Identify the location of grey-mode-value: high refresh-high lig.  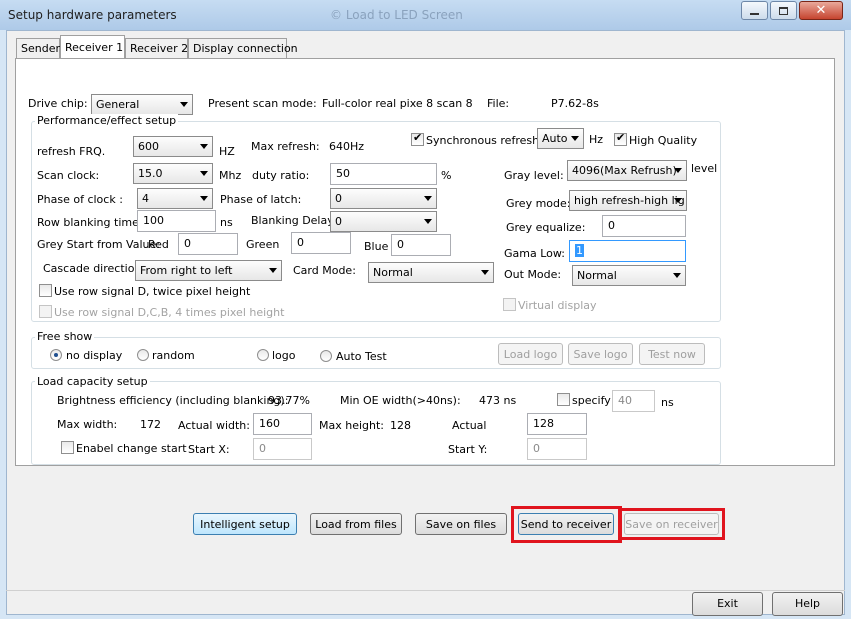
(629, 200).